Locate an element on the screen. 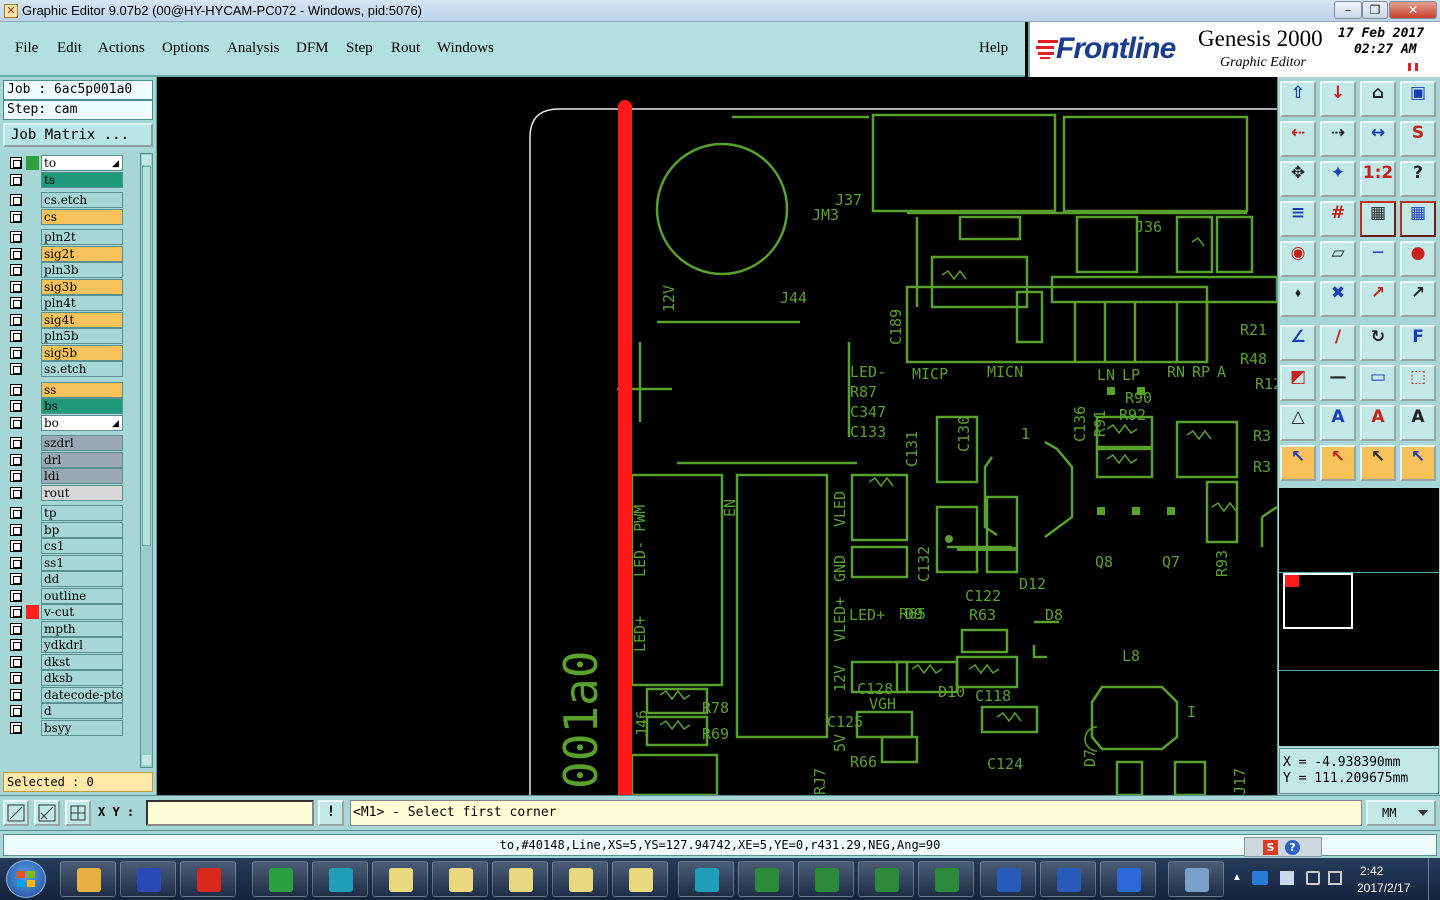 This screenshot has width=1440, height=900. layer-name: tp is located at coordinates (82, 513).